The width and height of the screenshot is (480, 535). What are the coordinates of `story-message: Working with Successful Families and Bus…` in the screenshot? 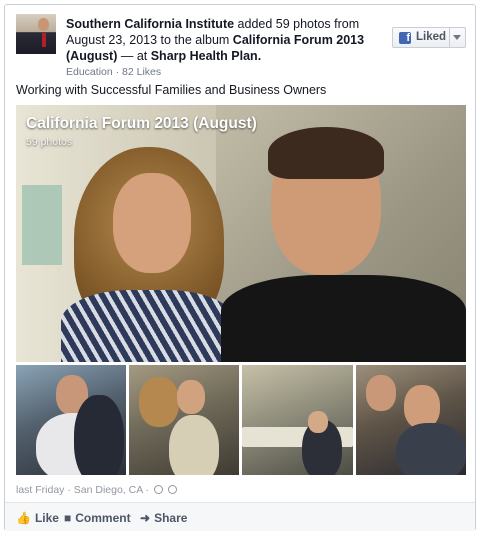 It's located at (171, 90).